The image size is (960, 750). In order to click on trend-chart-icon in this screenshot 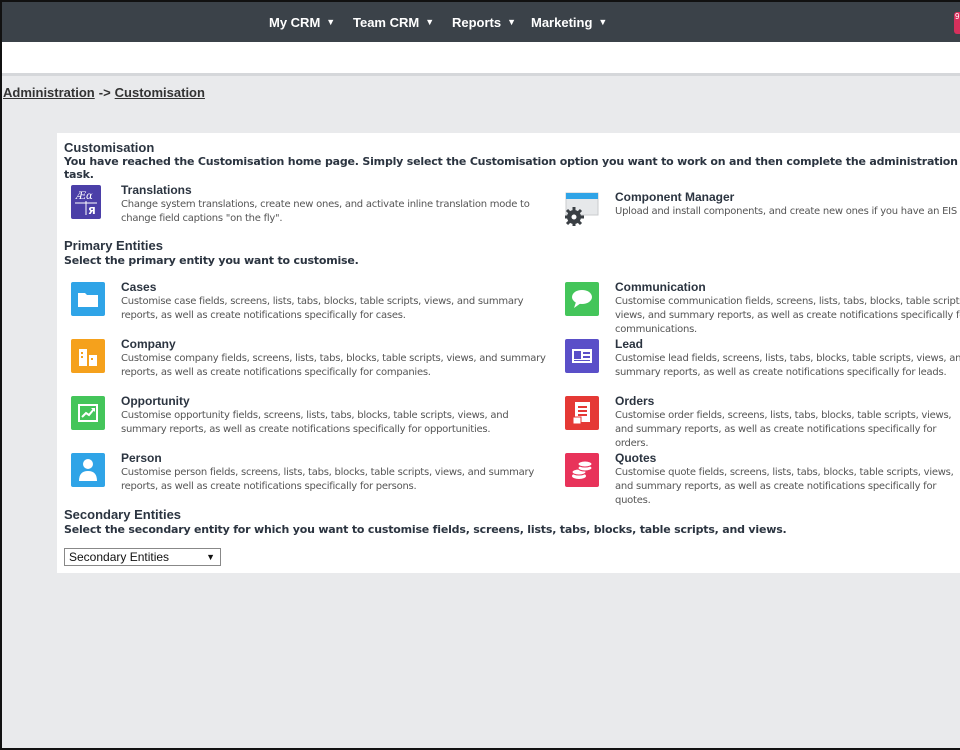, I will do `click(88, 413)`.